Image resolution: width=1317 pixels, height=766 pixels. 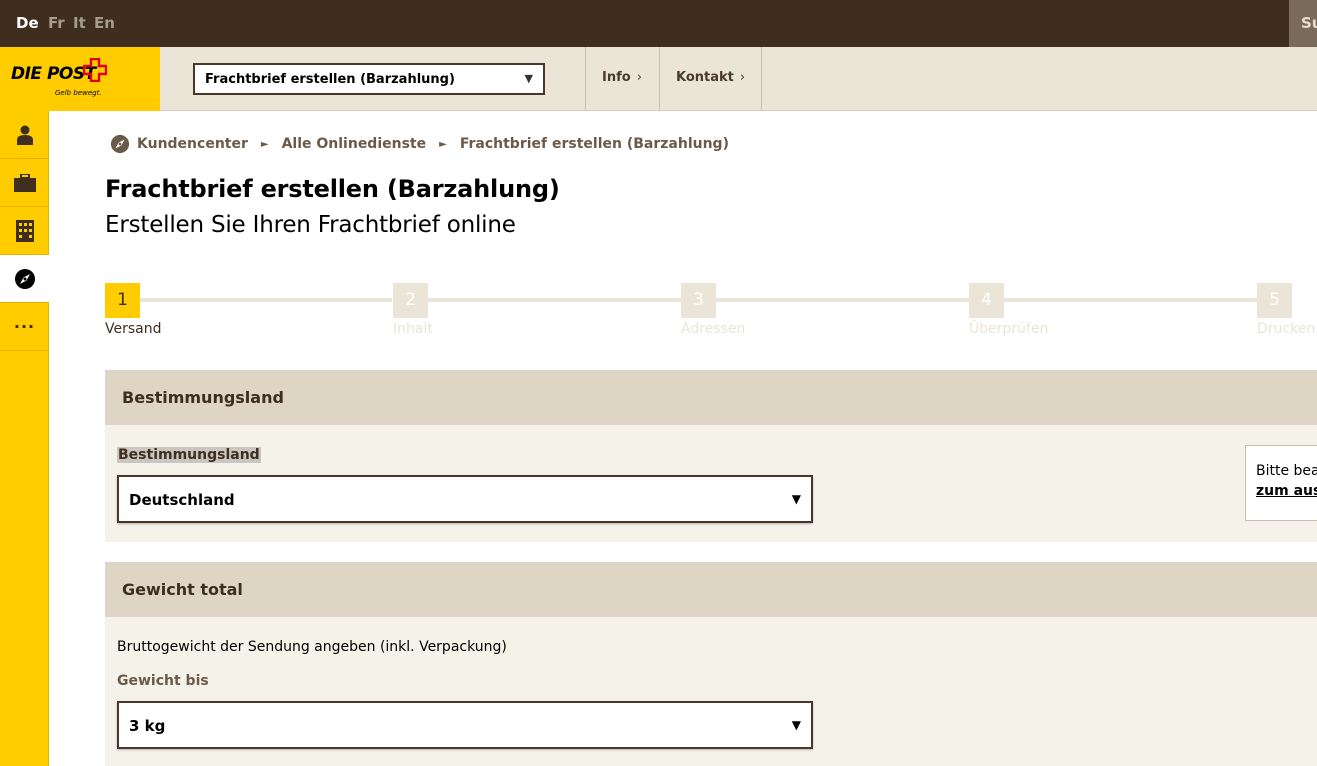 What do you see at coordinates (95, 70) in the screenshot?
I see `swiss-cross-icon` at bounding box center [95, 70].